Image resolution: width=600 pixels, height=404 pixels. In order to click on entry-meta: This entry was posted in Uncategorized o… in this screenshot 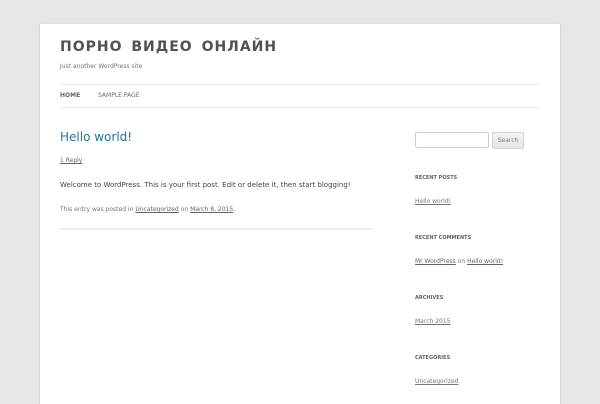, I will do `click(147, 209)`.